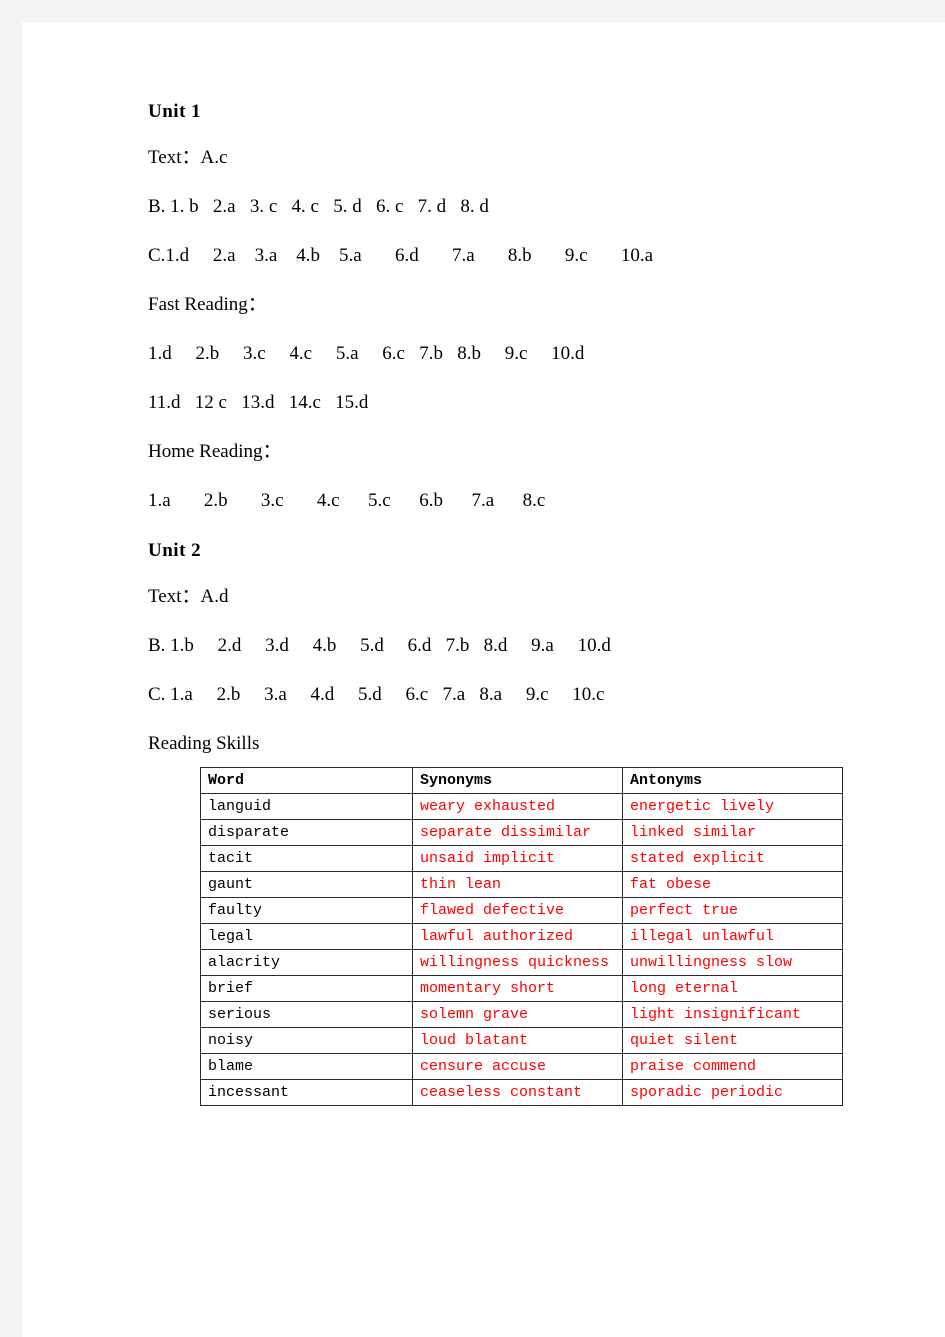  What do you see at coordinates (517, 988) in the screenshot?
I see `cell-synonyms: momentary short` at bounding box center [517, 988].